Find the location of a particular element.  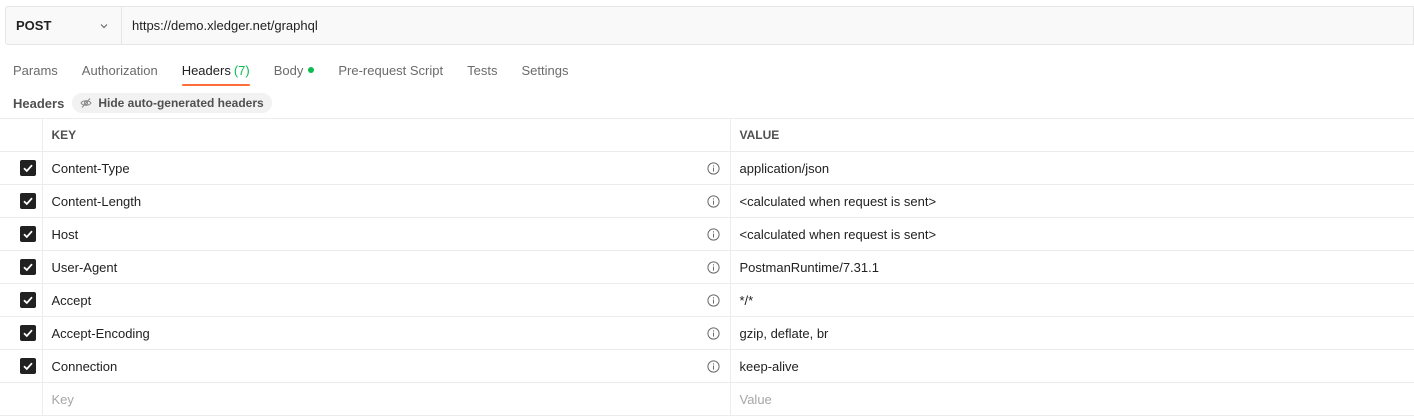

headers-subheader: Headers Hide auto-generated headers is located at coordinates (142, 103).